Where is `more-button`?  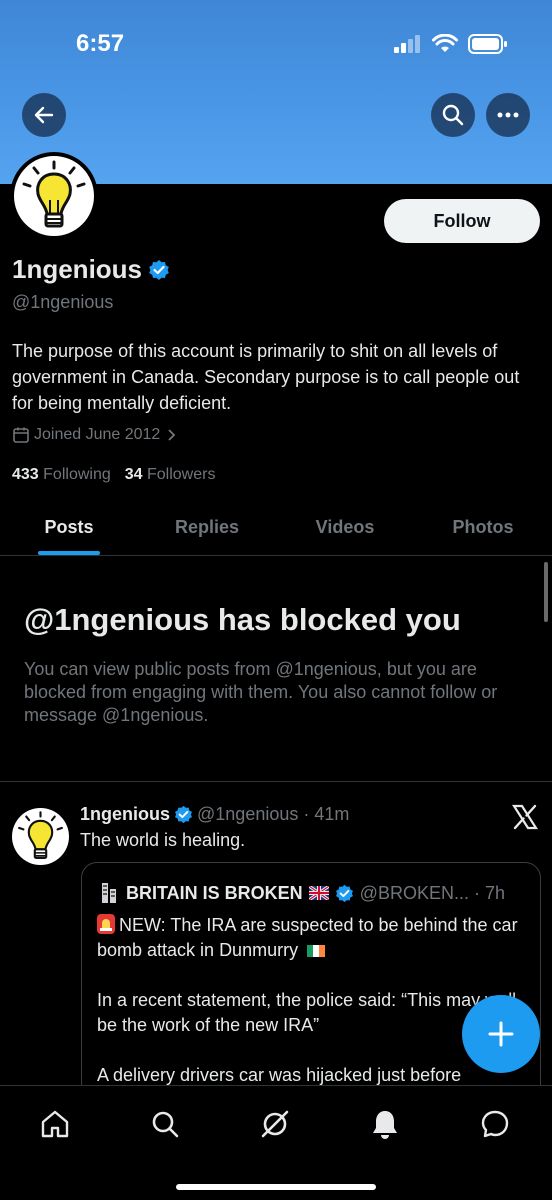
more-button is located at coordinates (508, 115).